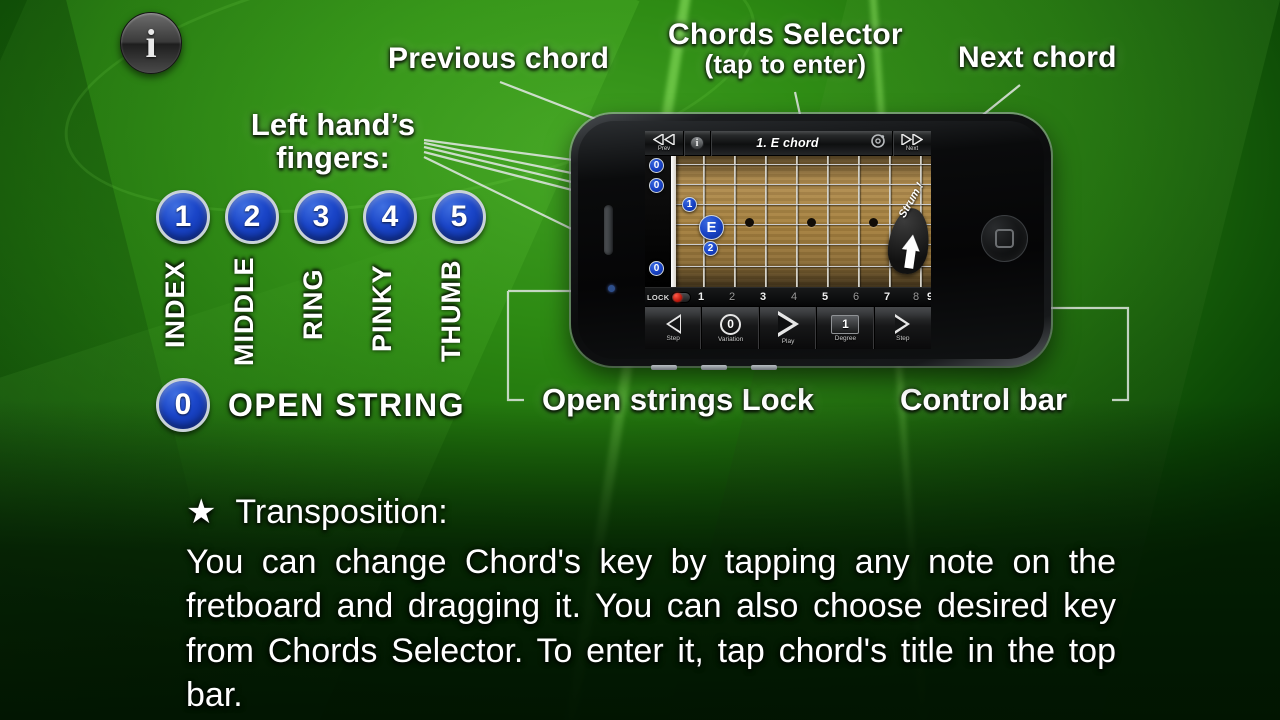  What do you see at coordinates (710, 248) in the screenshot?
I see `finger-note-2: 2` at bounding box center [710, 248].